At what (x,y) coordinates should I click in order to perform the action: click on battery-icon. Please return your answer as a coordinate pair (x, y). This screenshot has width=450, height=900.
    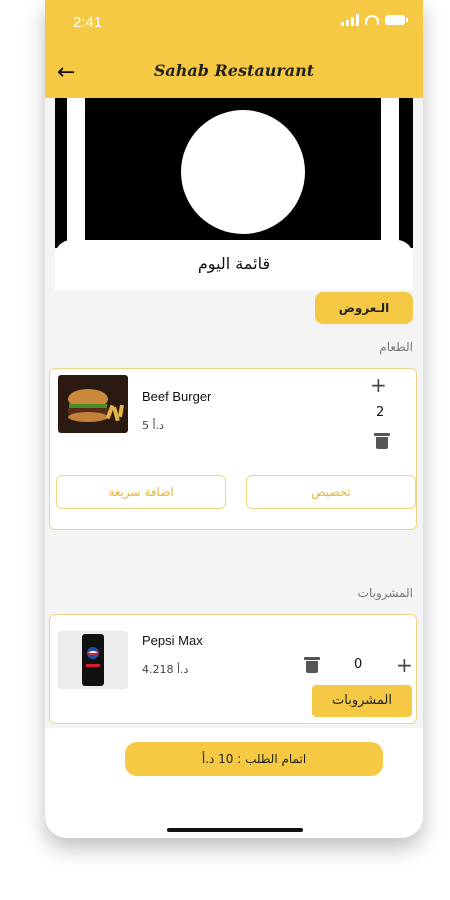
    Looking at the image, I should click on (396, 20).